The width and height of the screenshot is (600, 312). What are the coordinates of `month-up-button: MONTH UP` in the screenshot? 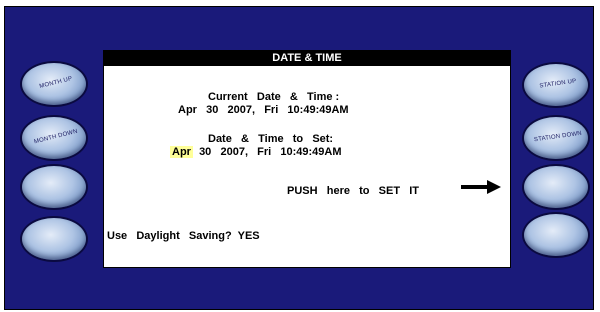 It's located at (54, 84).